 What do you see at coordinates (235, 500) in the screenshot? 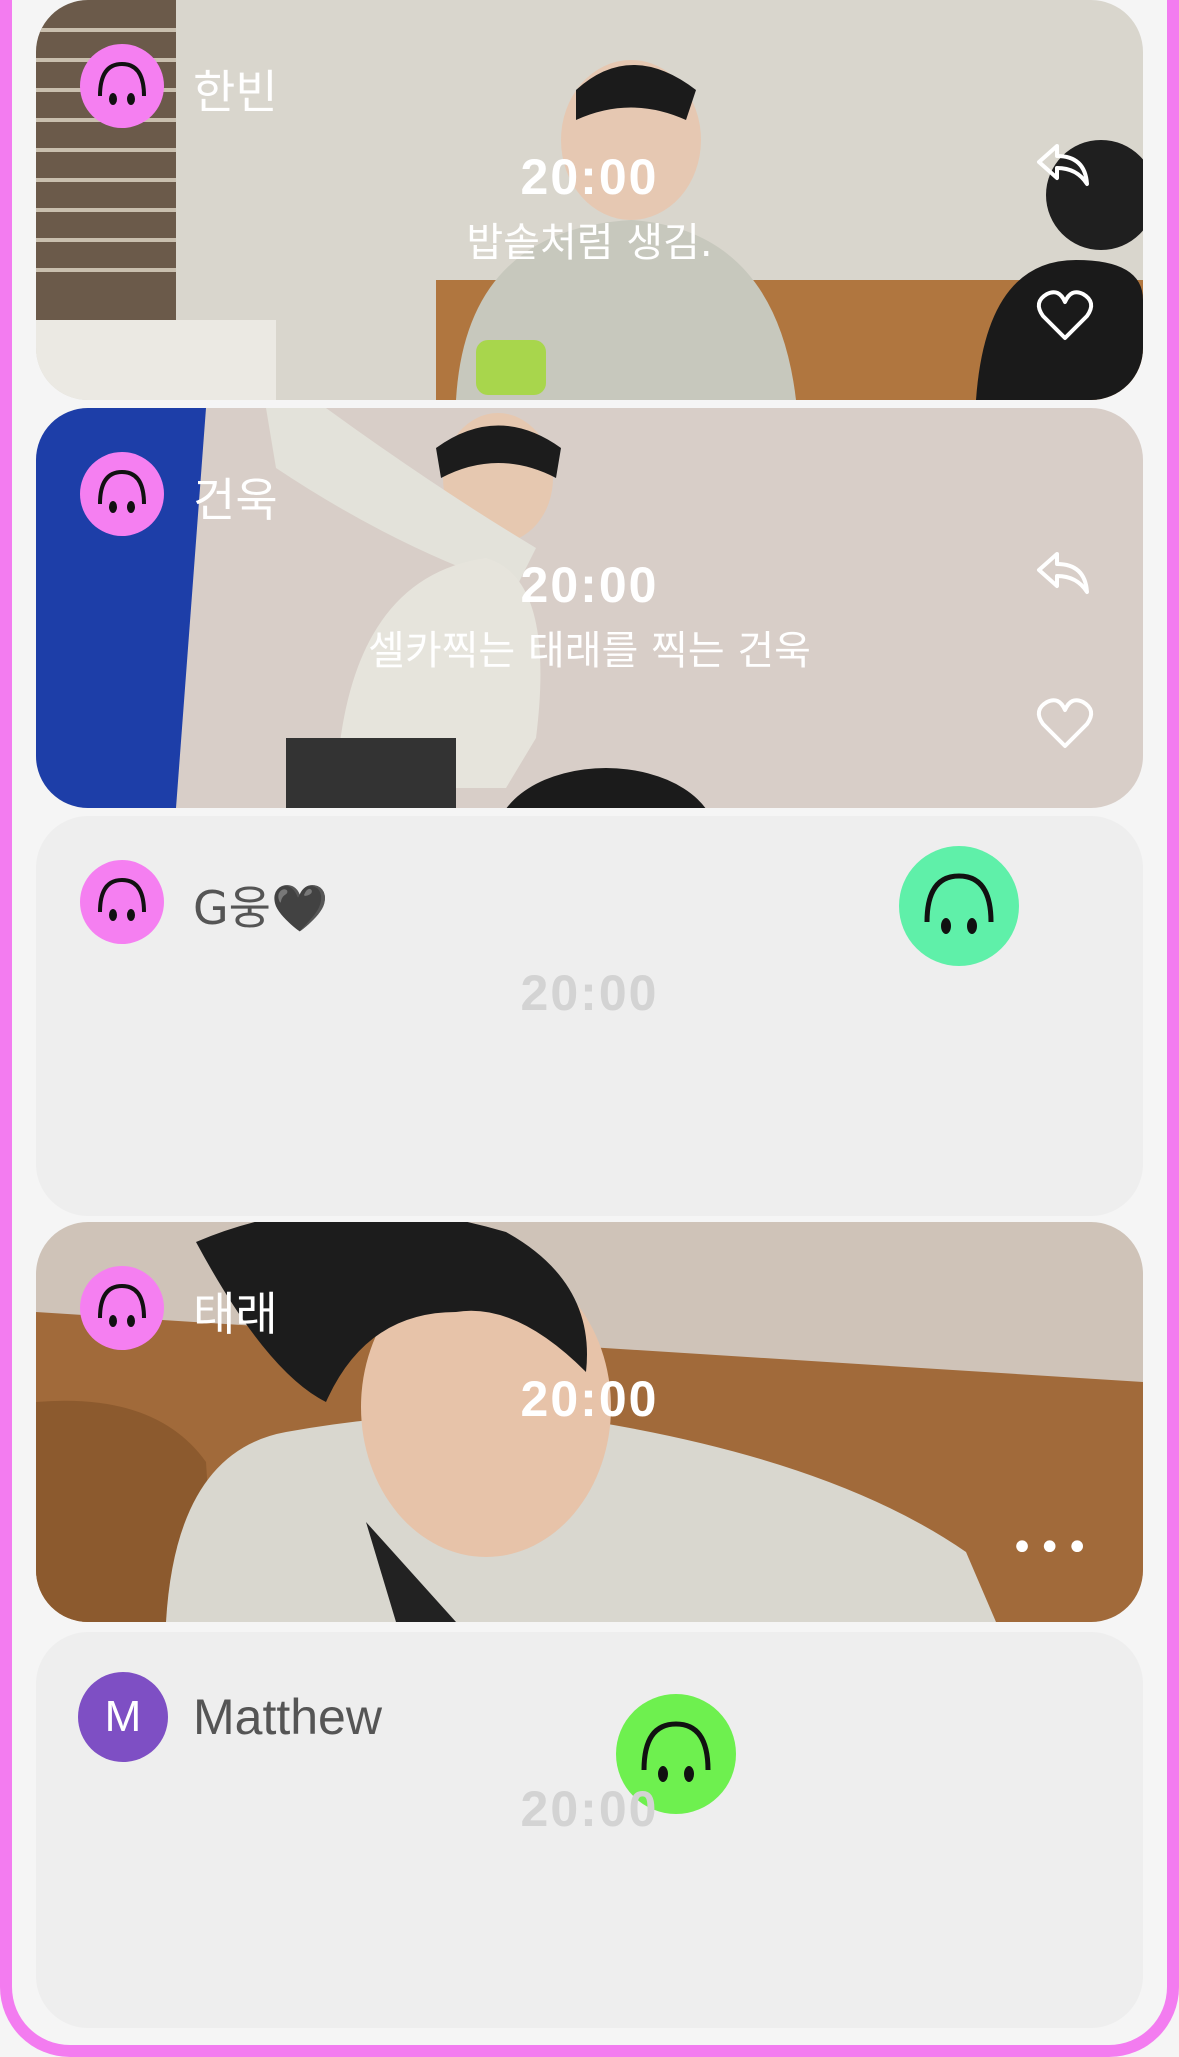
I see `username: 건욱` at bounding box center [235, 500].